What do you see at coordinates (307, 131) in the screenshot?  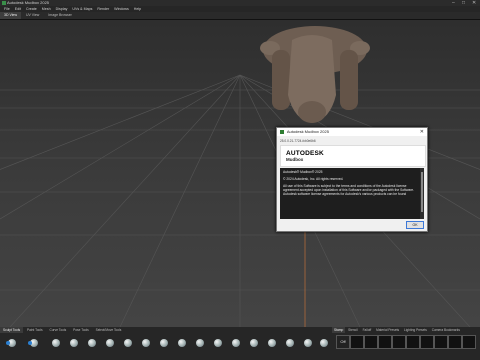 I see `dialog-title: Autodesk Mudbox 2025` at bounding box center [307, 131].